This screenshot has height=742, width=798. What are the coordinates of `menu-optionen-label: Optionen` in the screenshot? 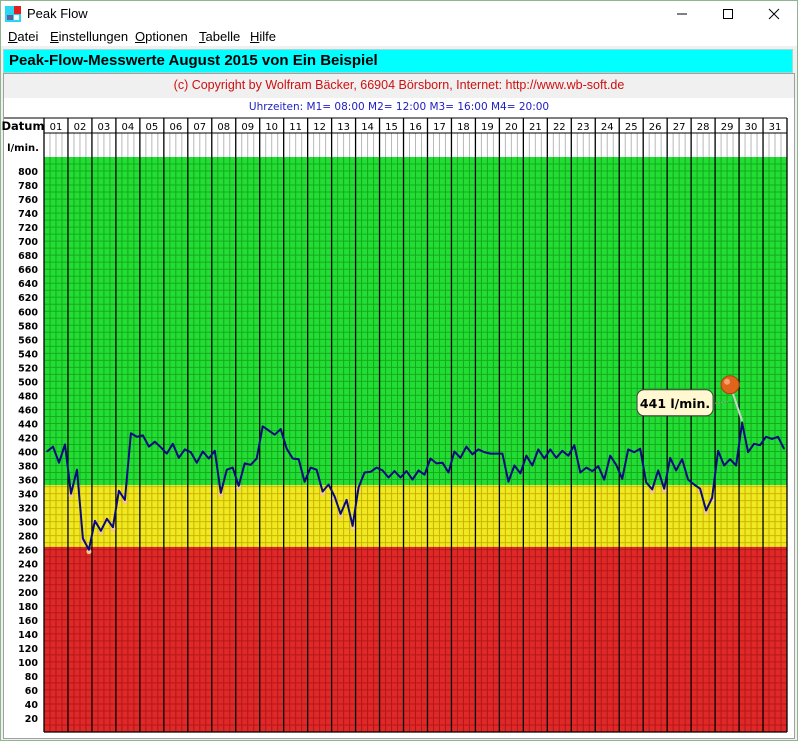 It's located at (161, 36).